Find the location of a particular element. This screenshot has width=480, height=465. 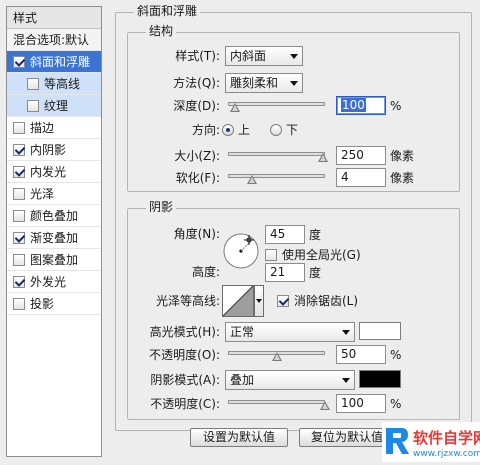

style-item-label: 图案叠加 is located at coordinates (54, 260).